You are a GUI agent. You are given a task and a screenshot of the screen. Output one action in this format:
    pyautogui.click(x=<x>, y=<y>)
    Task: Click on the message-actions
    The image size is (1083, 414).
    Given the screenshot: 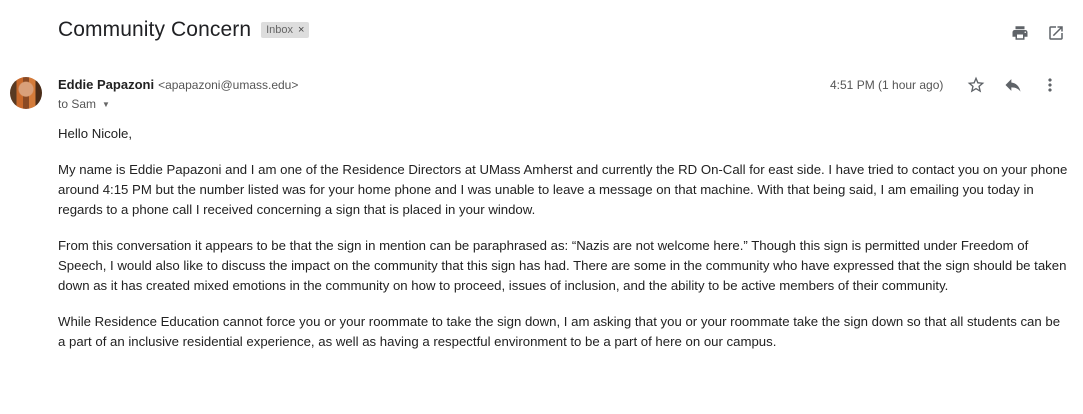 What is the action you would take?
    pyautogui.click(x=1013, y=85)
    